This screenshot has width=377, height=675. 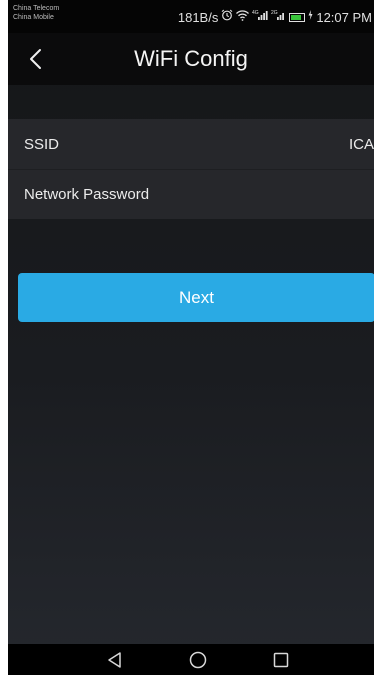 I want to click on carrier-info: China Telecom China Mobile, so click(x=36, y=13).